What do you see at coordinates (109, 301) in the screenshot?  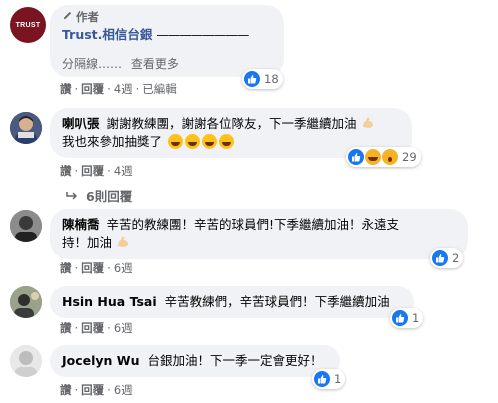 I see `comment-author-name: Hsin Hua Tsai` at bounding box center [109, 301].